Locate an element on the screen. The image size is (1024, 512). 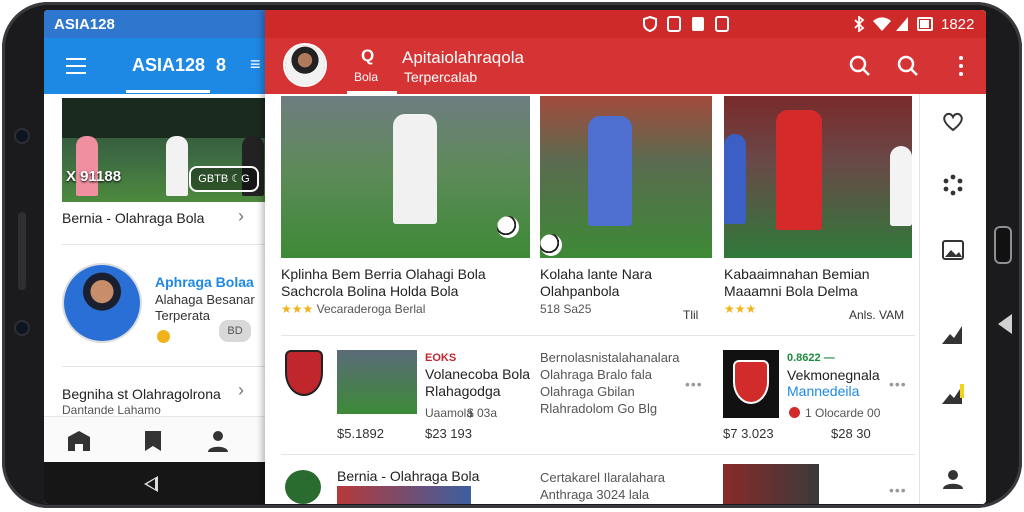
account-icon is located at coordinates (953, 479).